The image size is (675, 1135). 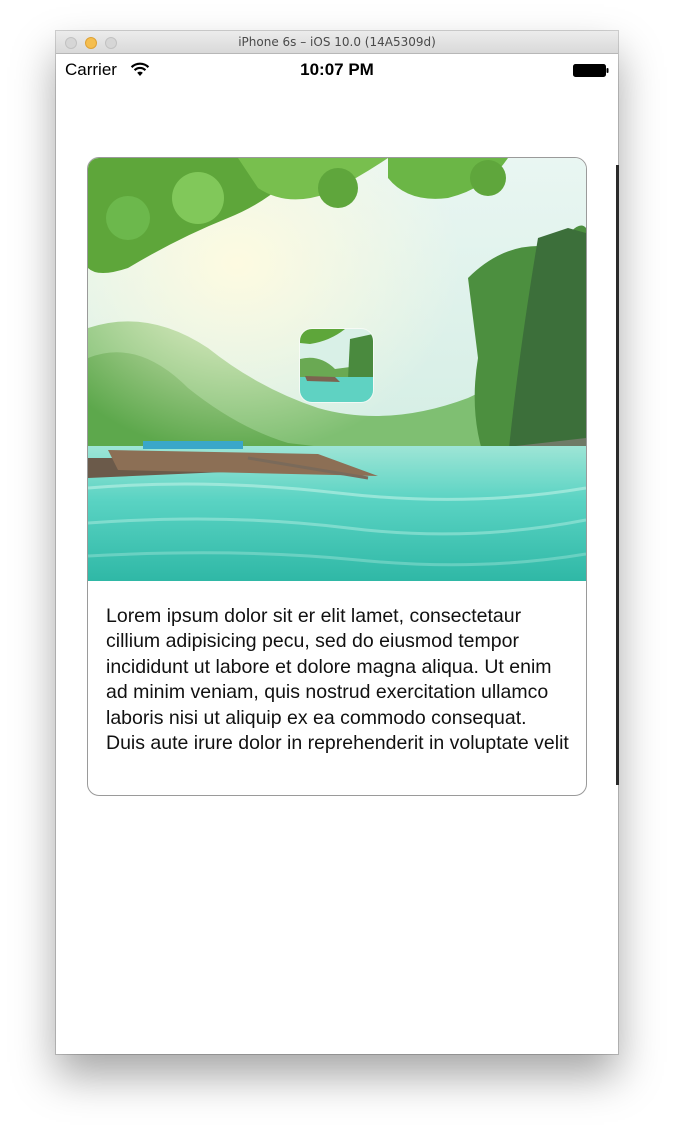 What do you see at coordinates (591, 70) in the screenshot?
I see `battery-icon` at bounding box center [591, 70].